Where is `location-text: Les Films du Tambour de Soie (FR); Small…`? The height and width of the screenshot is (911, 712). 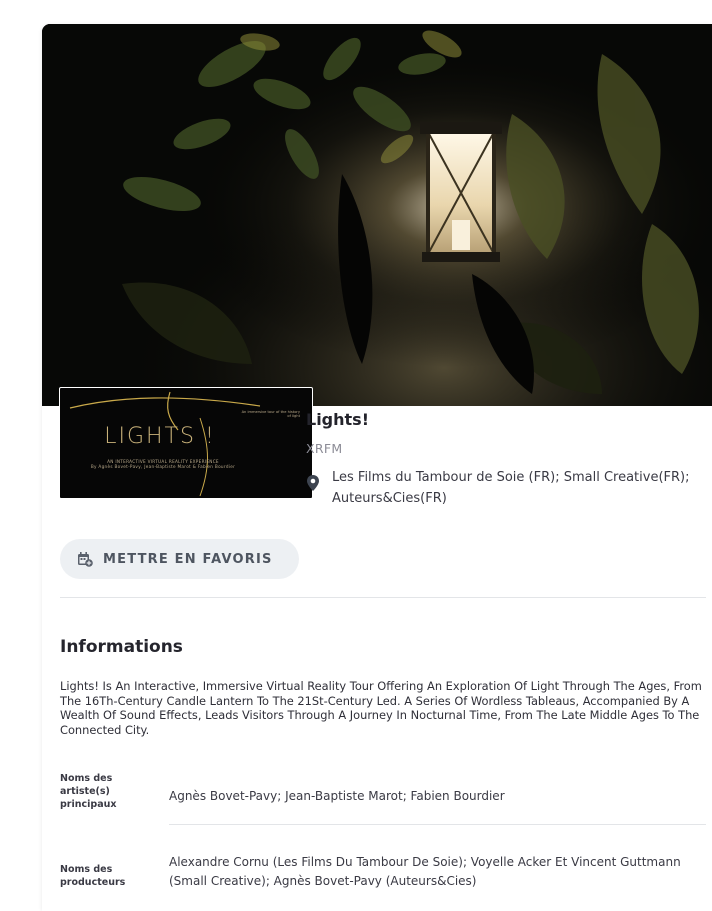 location-text: Les Films du Tambour de Soie (FR); Small… is located at coordinates (511, 488).